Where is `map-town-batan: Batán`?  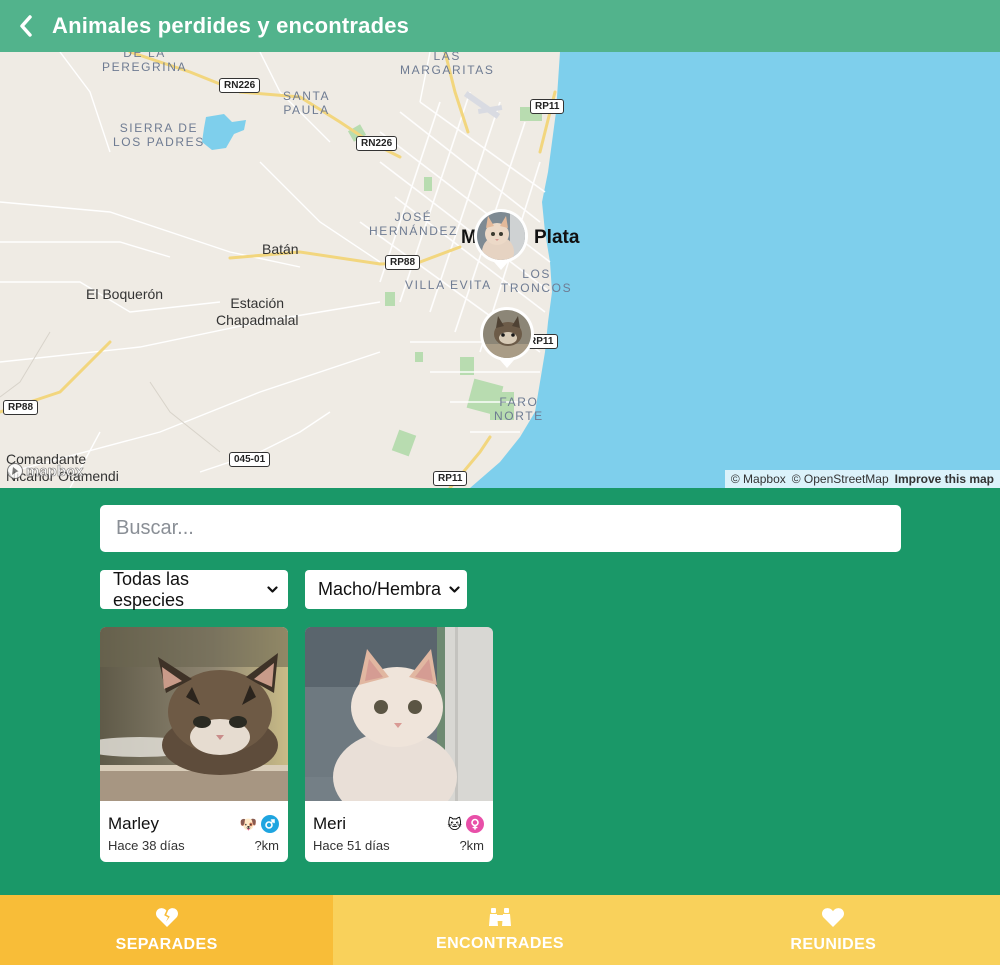
map-town-batan: Batán is located at coordinates (280, 249).